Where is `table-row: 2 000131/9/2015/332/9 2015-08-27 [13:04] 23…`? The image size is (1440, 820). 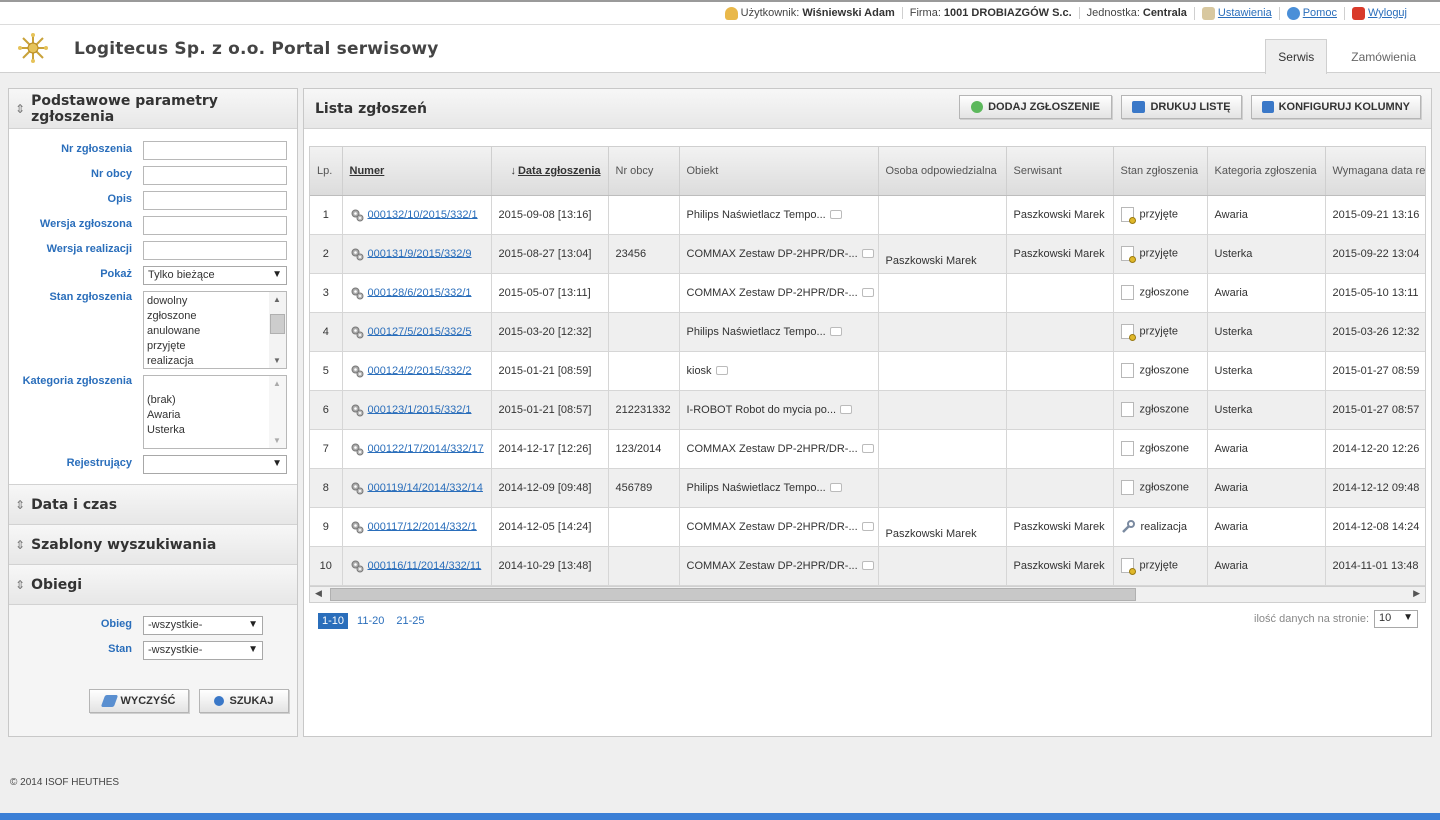
table-row: 2 000131/9/2015/332/9 2015-08-27 [13:04] 23… is located at coordinates (867, 254).